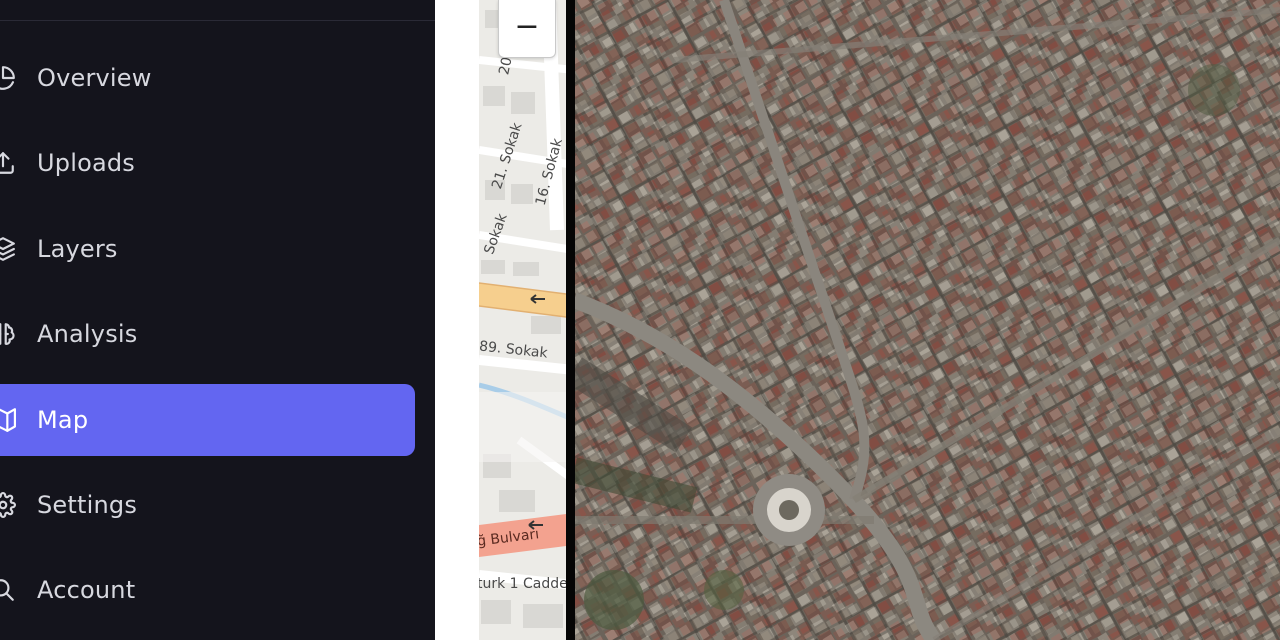 The image size is (1280, 640). Describe the element at coordinates (570, 320) in the screenshot. I see `swipe-divider-handle` at that location.